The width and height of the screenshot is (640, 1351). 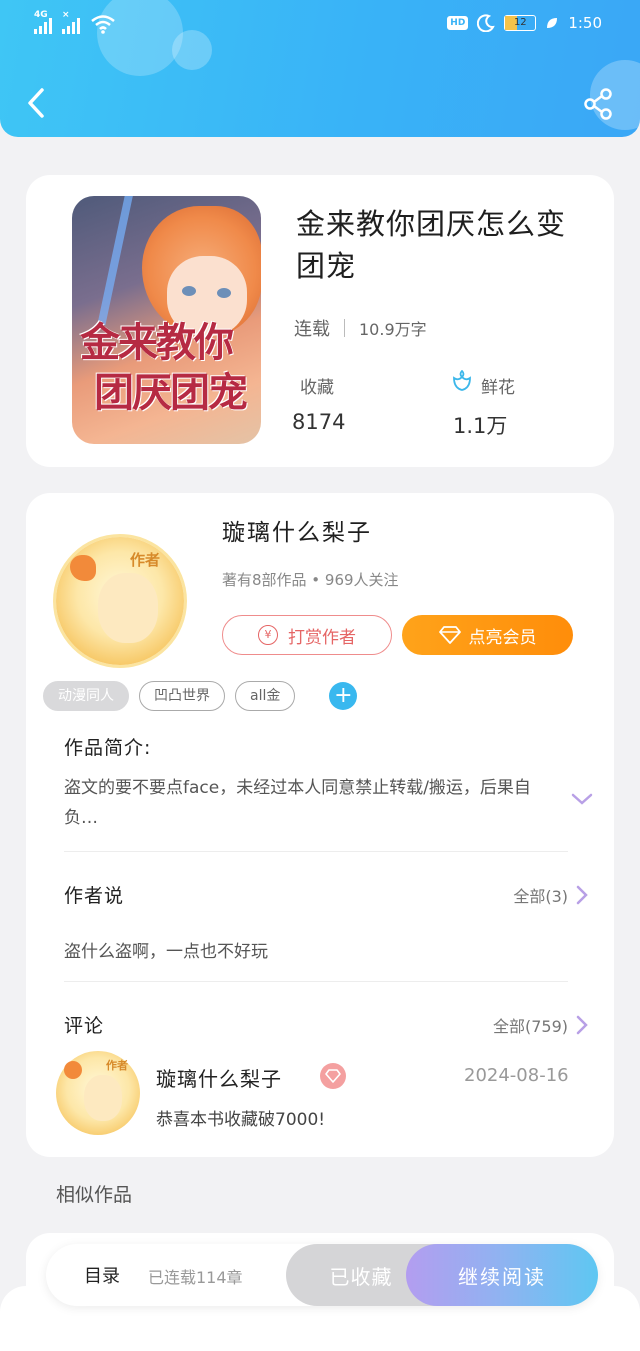 I want to click on author-name: 璇璃什么梨子, so click(x=297, y=530).